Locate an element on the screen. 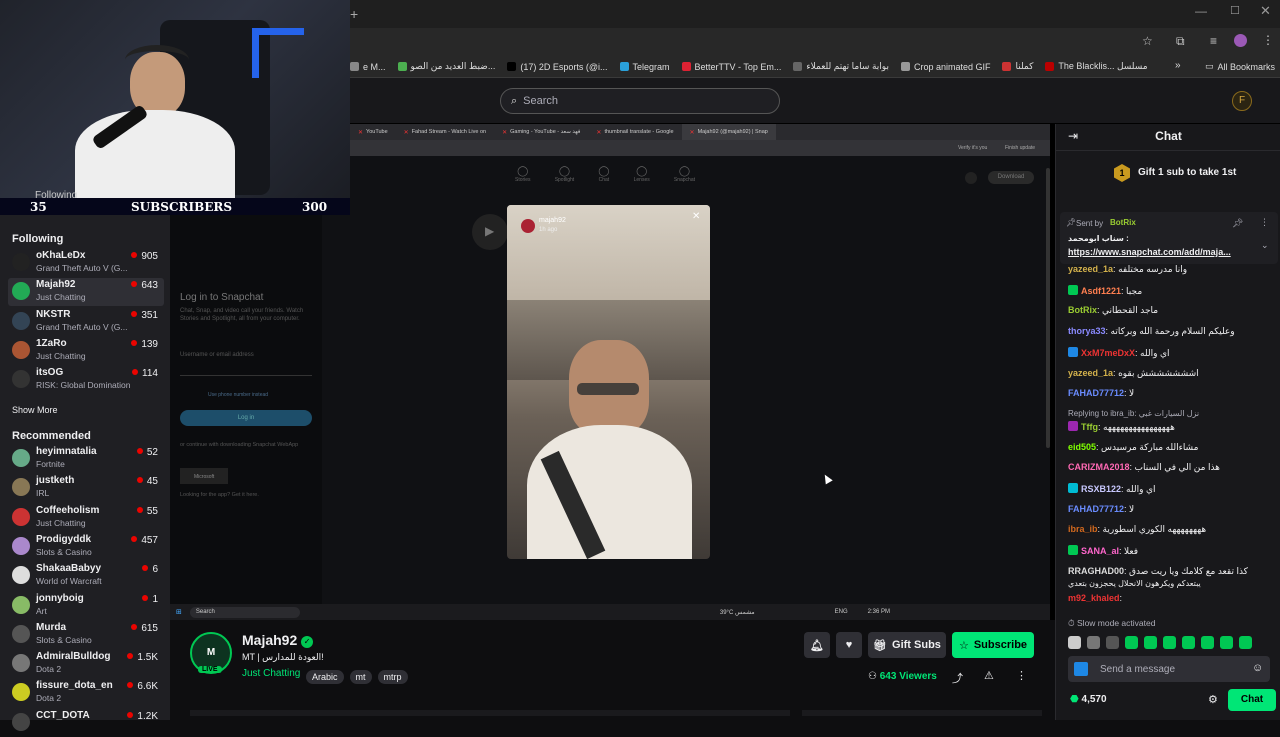 This screenshot has width=1280, height=737. inner-tab: ✕ Fahad Stream - Watch Live on is located at coordinates (445, 132).